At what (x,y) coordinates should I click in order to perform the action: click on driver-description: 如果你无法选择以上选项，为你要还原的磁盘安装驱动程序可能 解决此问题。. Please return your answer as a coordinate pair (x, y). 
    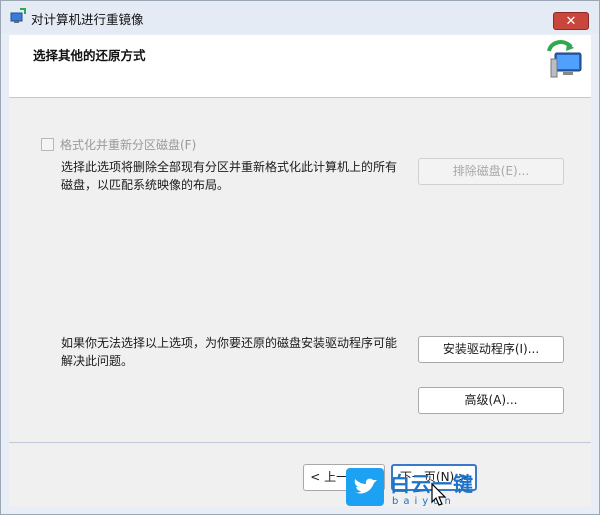
    Looking at the image, I should click on (229, 352).